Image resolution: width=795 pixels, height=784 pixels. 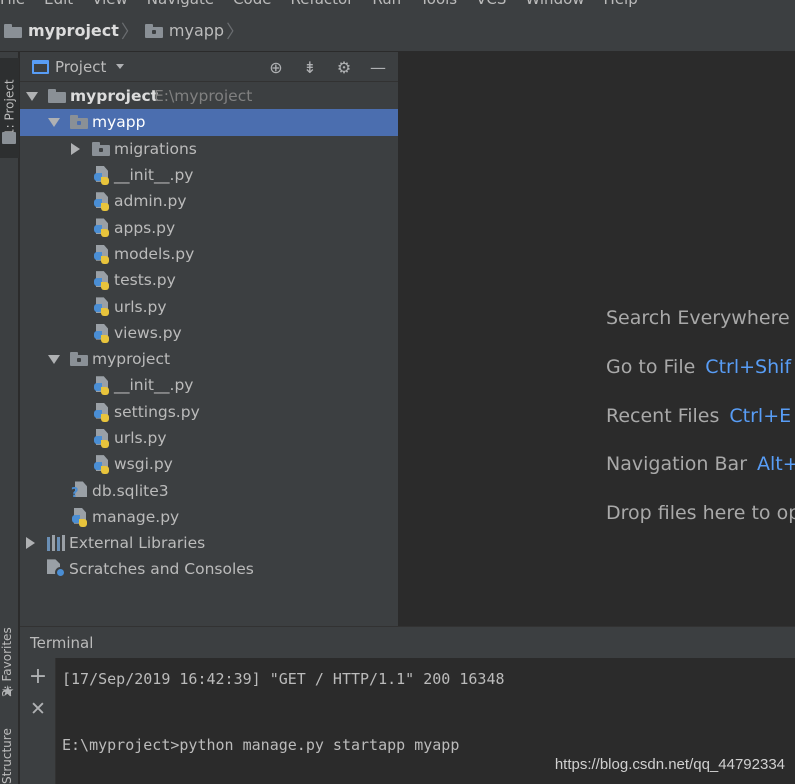 I want to click on tree-item-scratches: Scratches and Consoles, so click(x=209, y=569).